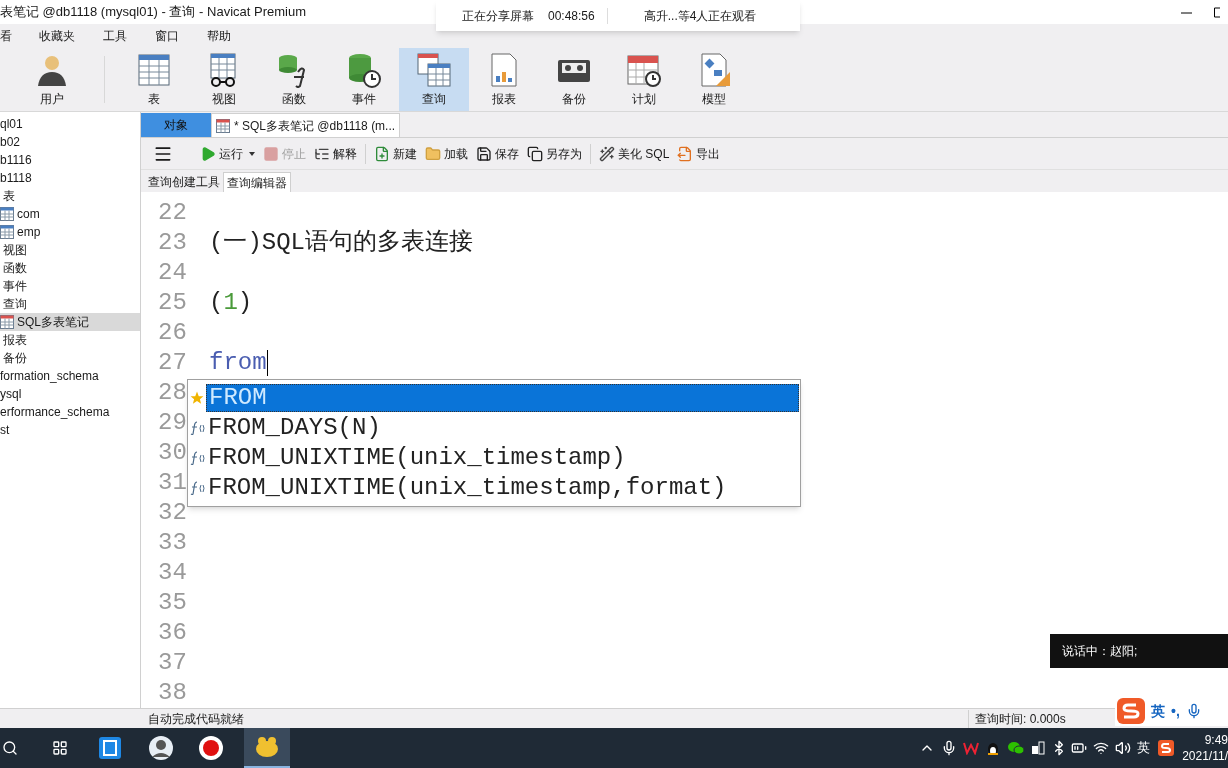 The width and height of the screenshot is (1228, 768). What do you see at coordinates (70, 142) in the screenshot?
I see `tree-item: b02` at bounding box center [70, 142].